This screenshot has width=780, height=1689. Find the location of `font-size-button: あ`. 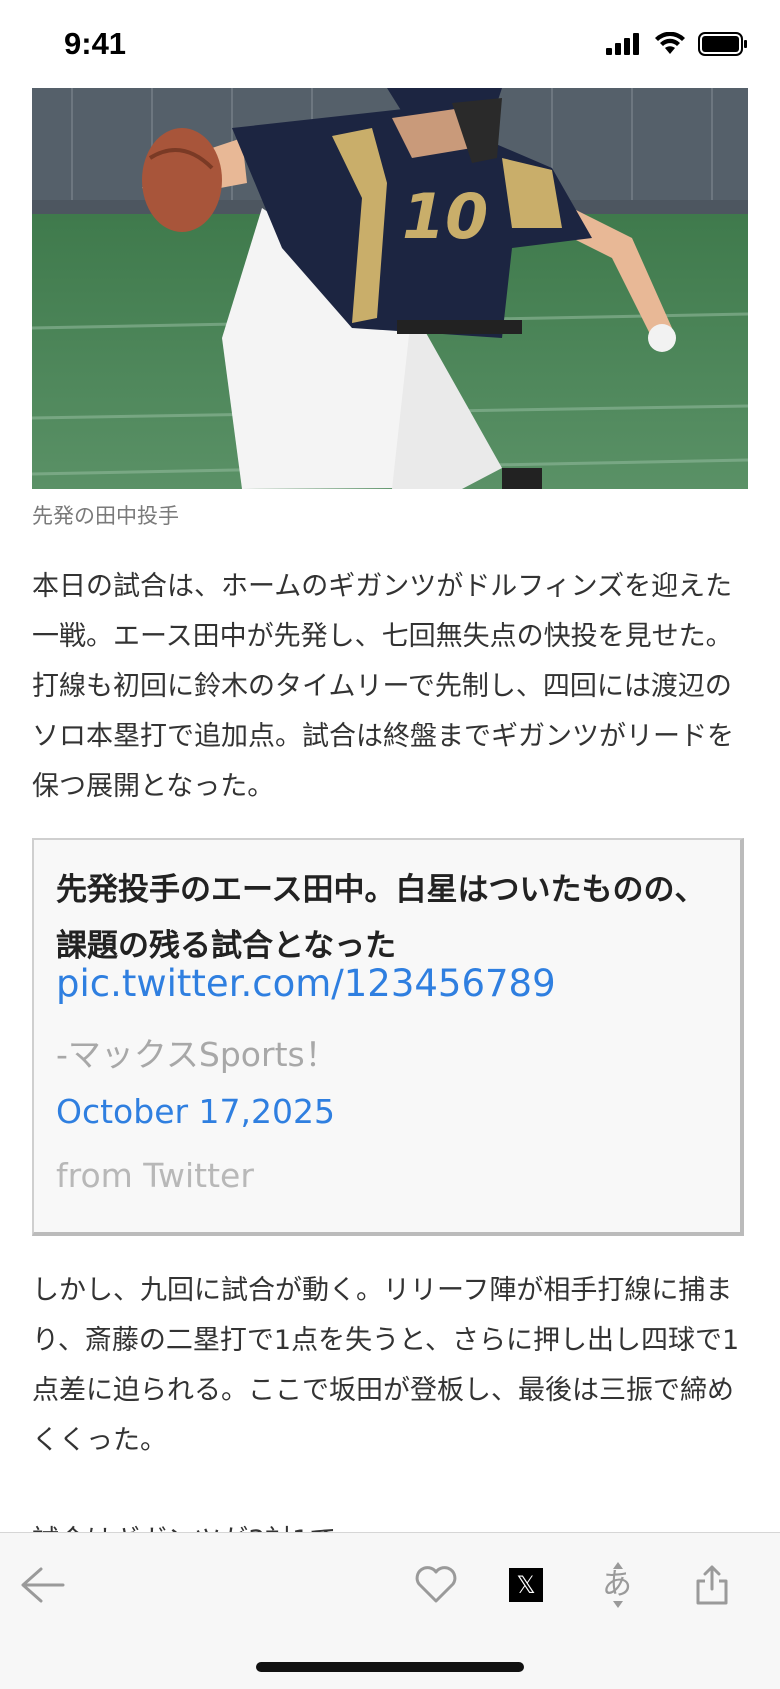

font-size-button: あ is located at coordinates (618, 1585).